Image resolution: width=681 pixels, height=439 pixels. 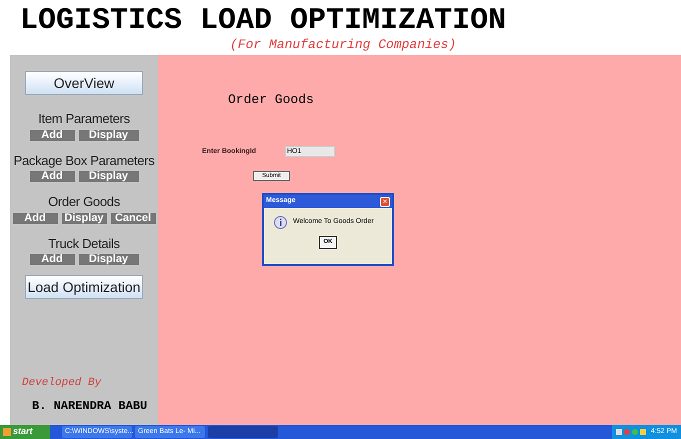 I want to click on app-subtitle: (For Manufacturing Companies), so click(x=343, y=45).